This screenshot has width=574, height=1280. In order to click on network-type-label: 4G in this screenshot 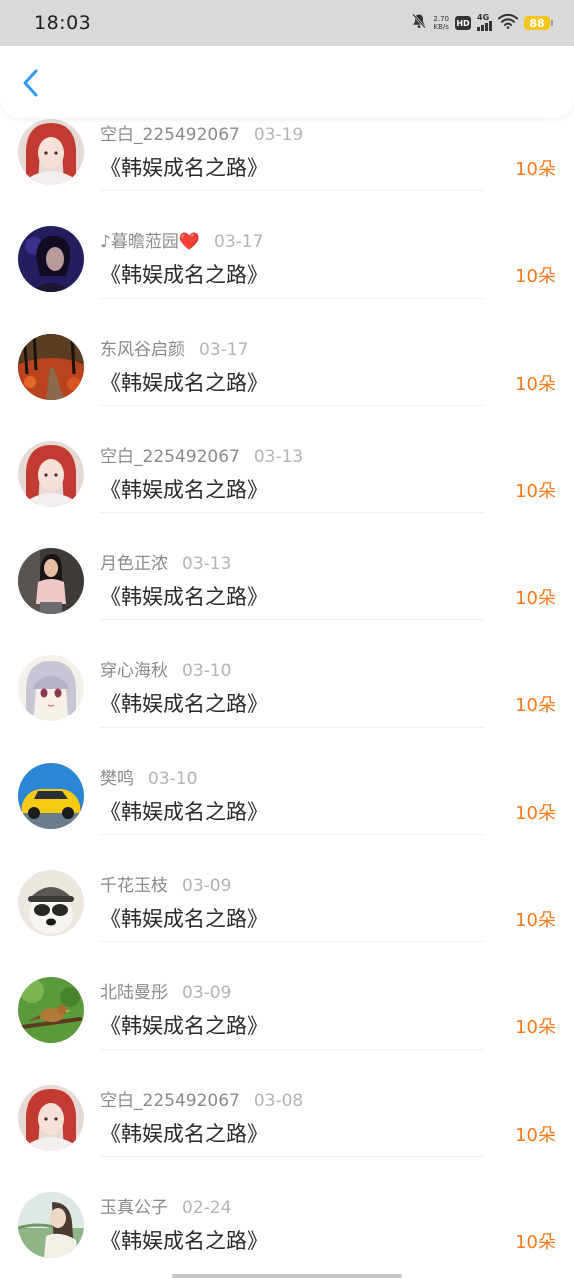, I will do `click(483, 17)`.